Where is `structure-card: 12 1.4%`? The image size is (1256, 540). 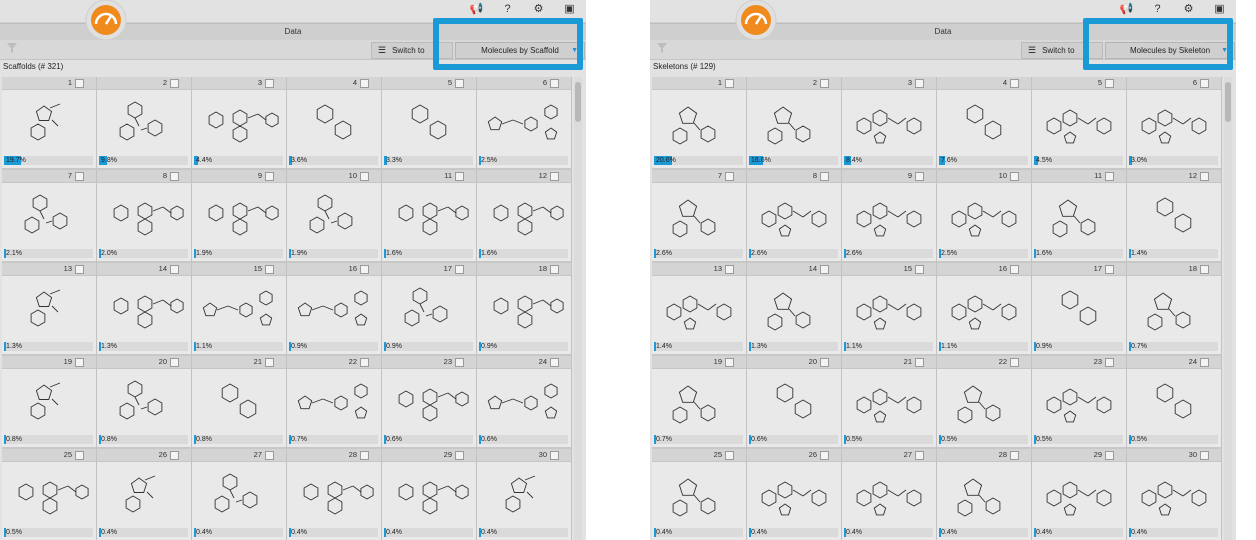
structure-card: 12 1.4% is located at coordinates (1174, 216).